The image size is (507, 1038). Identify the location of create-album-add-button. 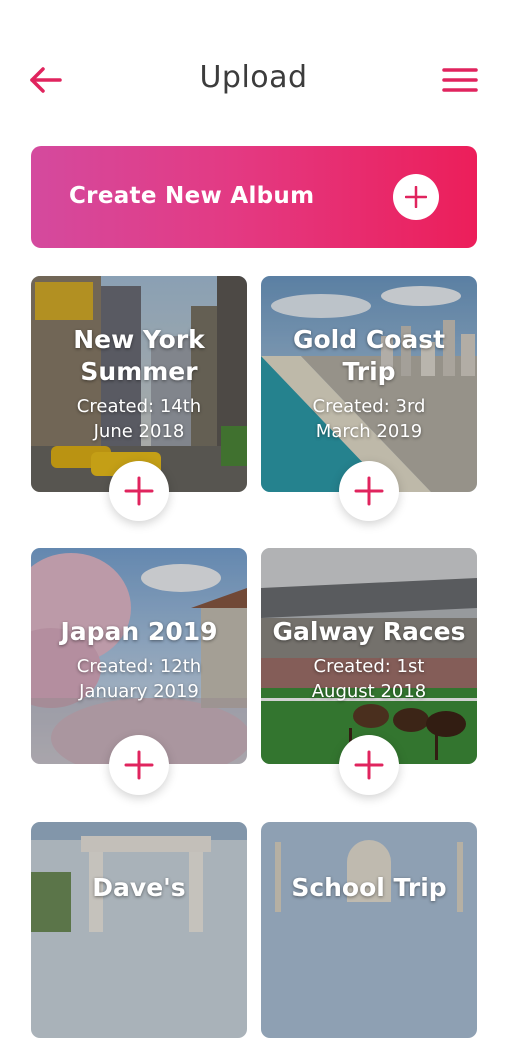
(416, 197).